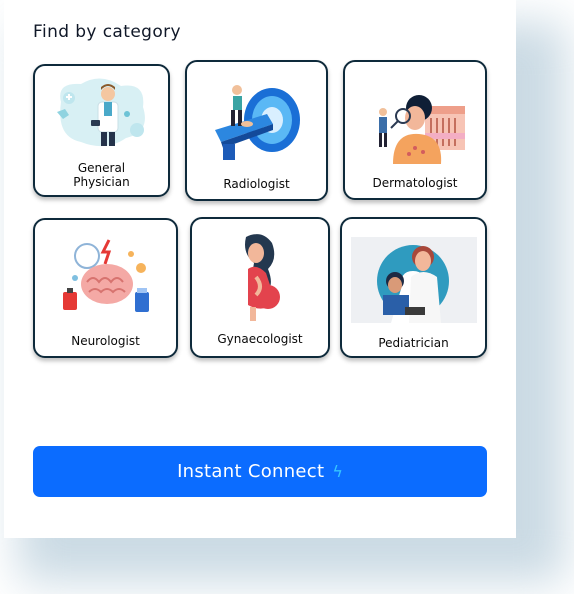 Image resolution: width=574 pixels, height=594 pixels. I want to click on category-pediatrician: Pediatrician, so click(413, 287).